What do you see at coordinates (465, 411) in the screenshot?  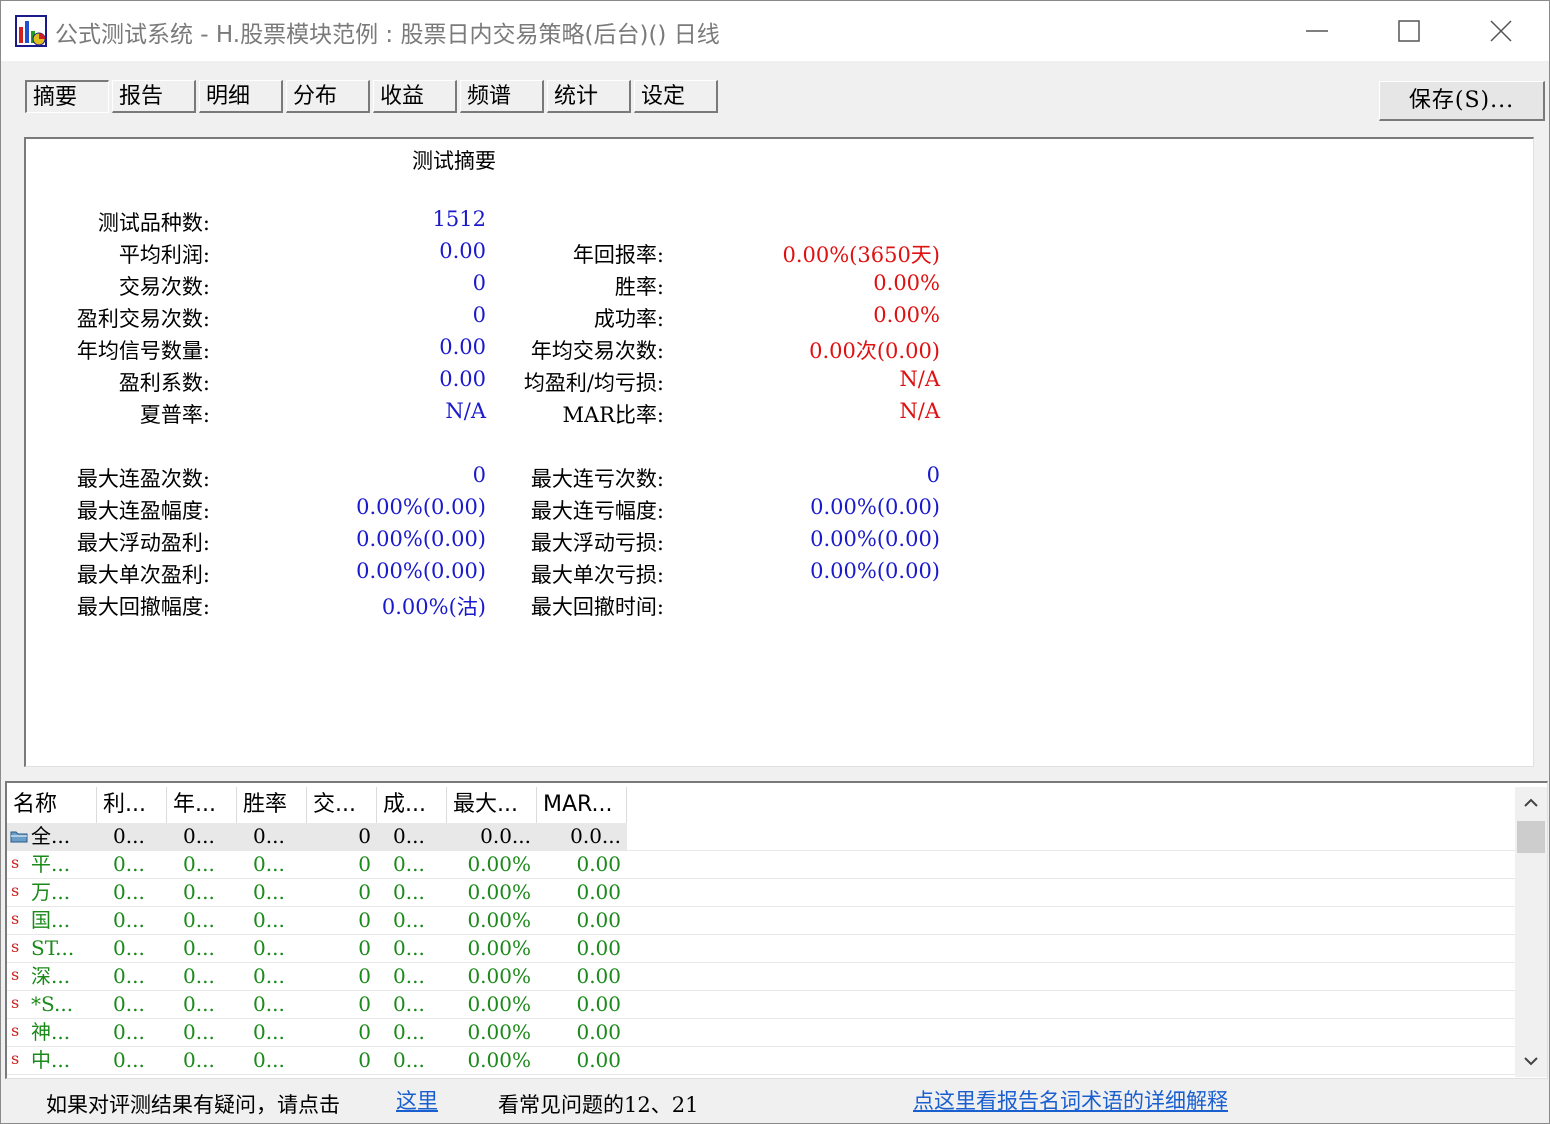 I see `value-sharpe: N/A` at bounding box center [465, 411].